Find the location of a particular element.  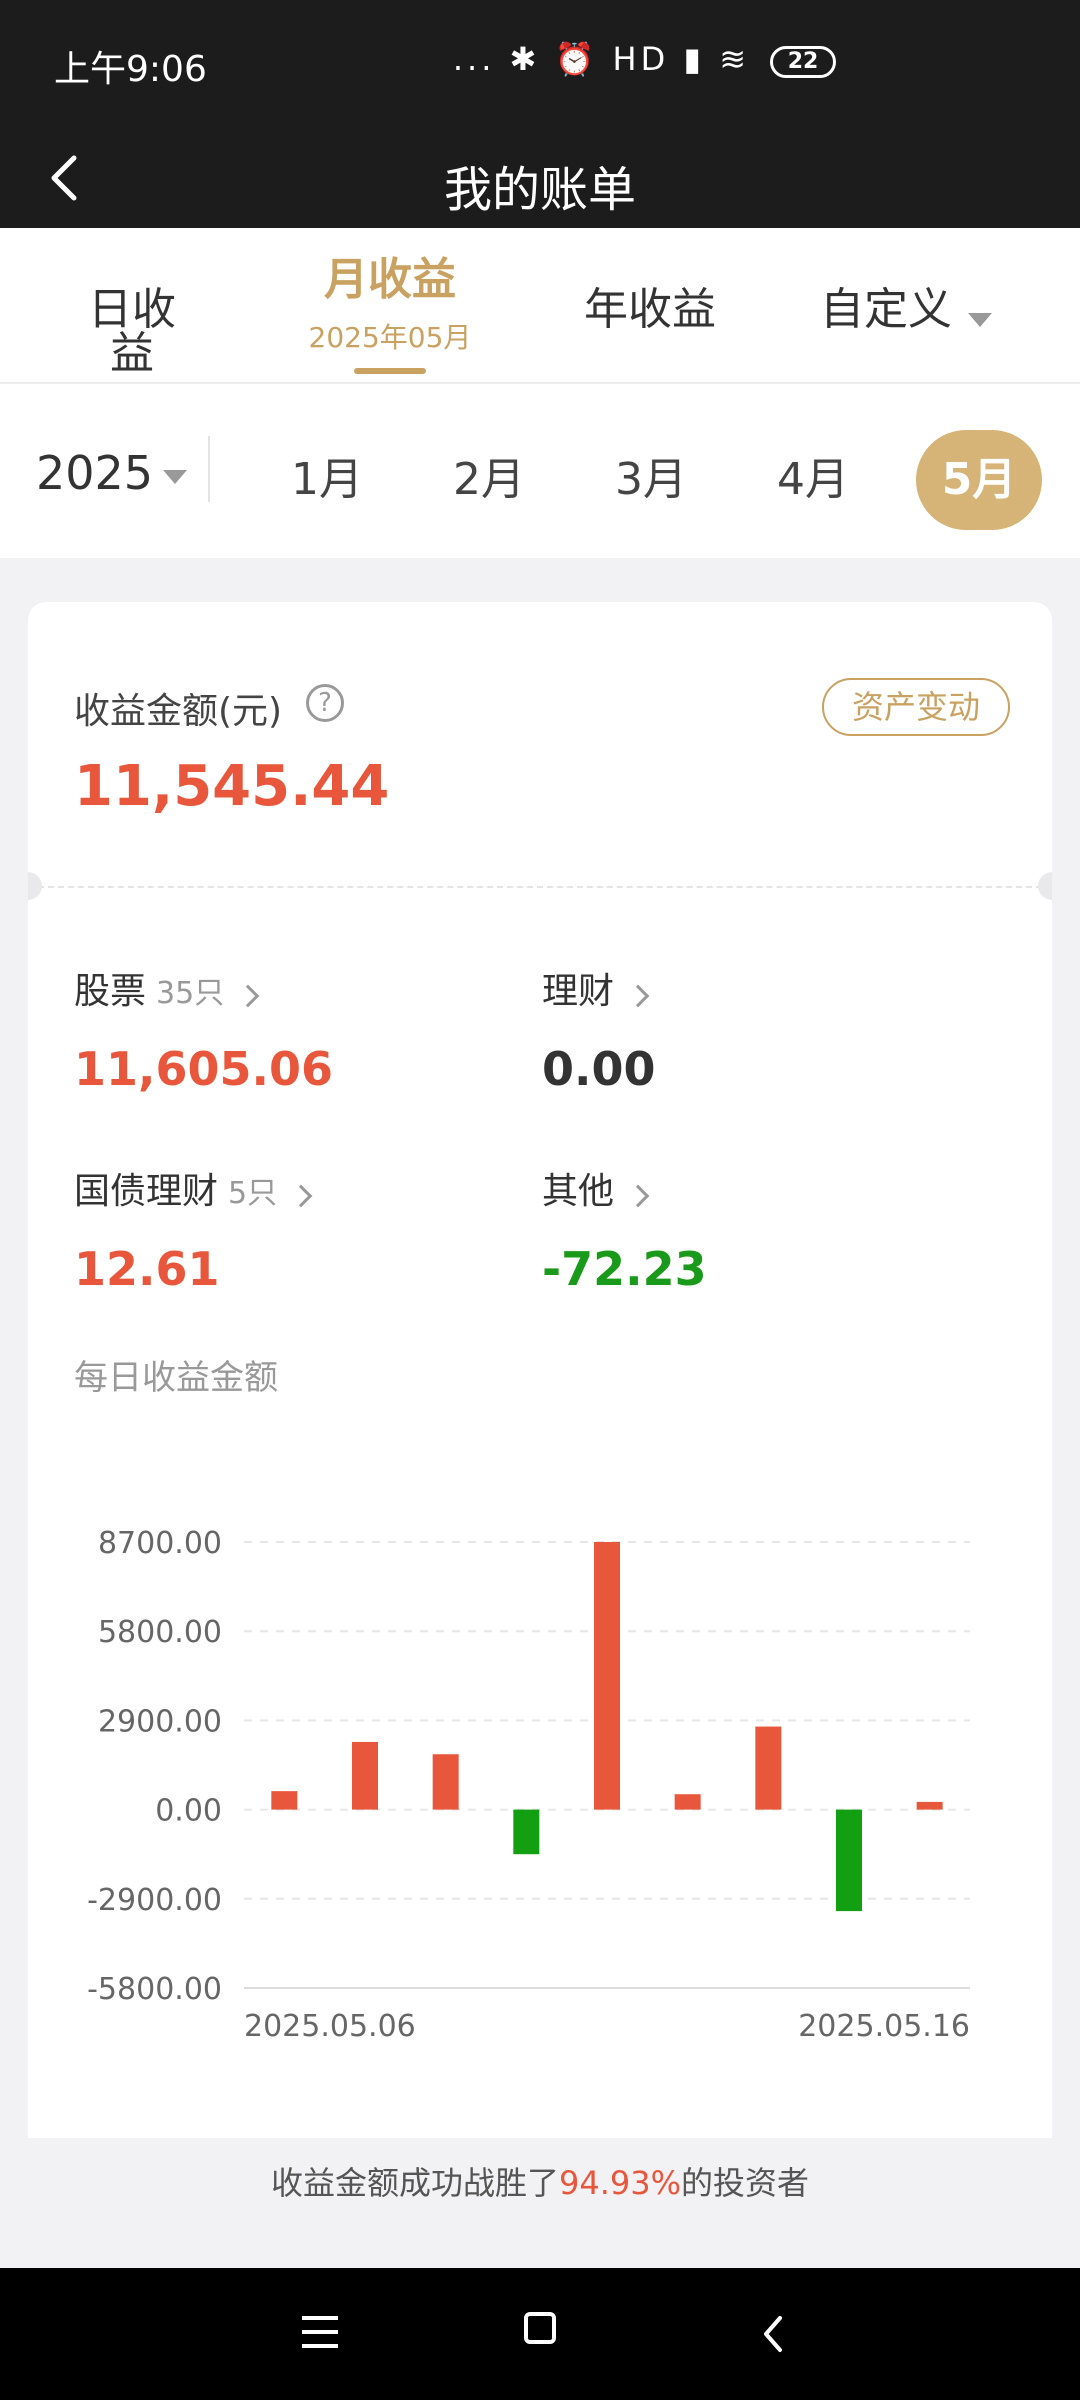

item-stocks: 股票 35只 11,605.06 is located at coordinates (294, 1029).